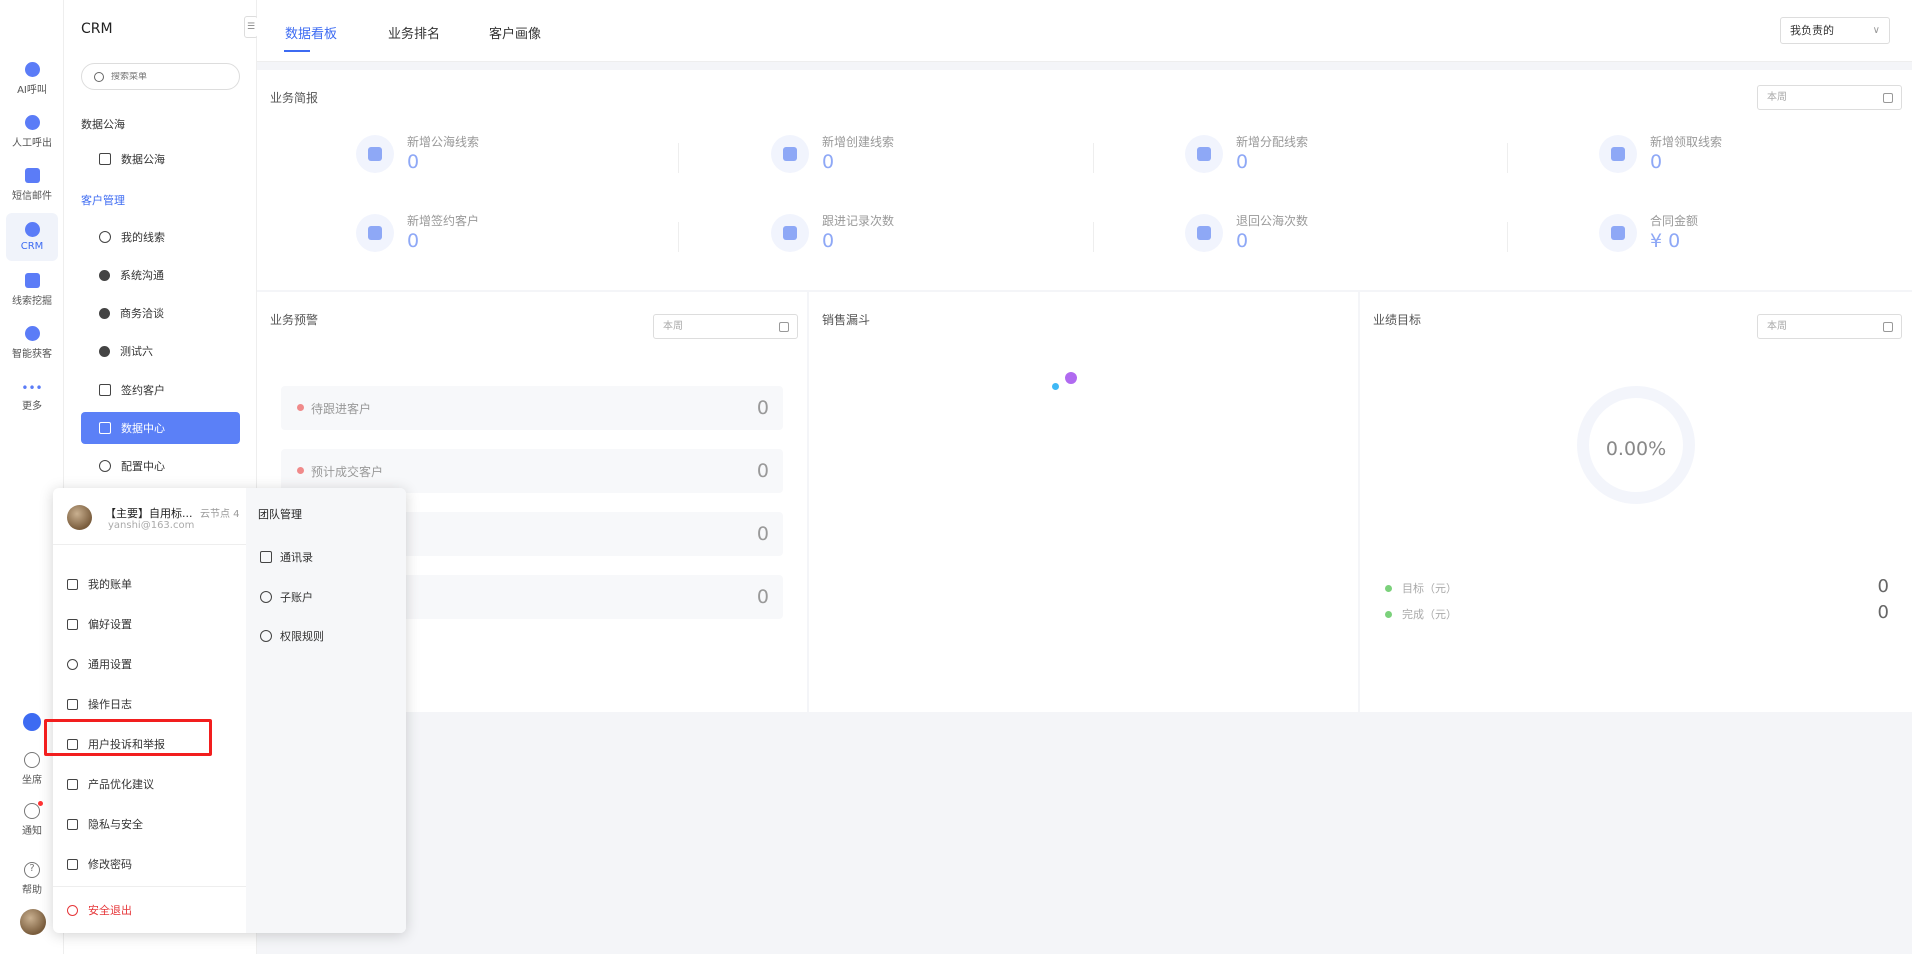 The image size is (1912, 954). Describe the element at coordinates (110, 864) in the screenshot. I see `popup-item-label: 修改密码` at that location.